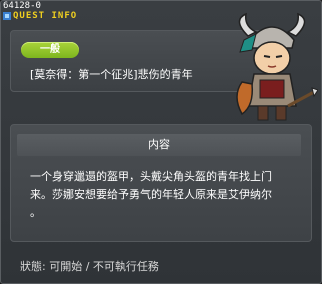  Describe the element at coordinates (50, 50) in the screenshot. I see `quest-category-badge: 一般` at that location.